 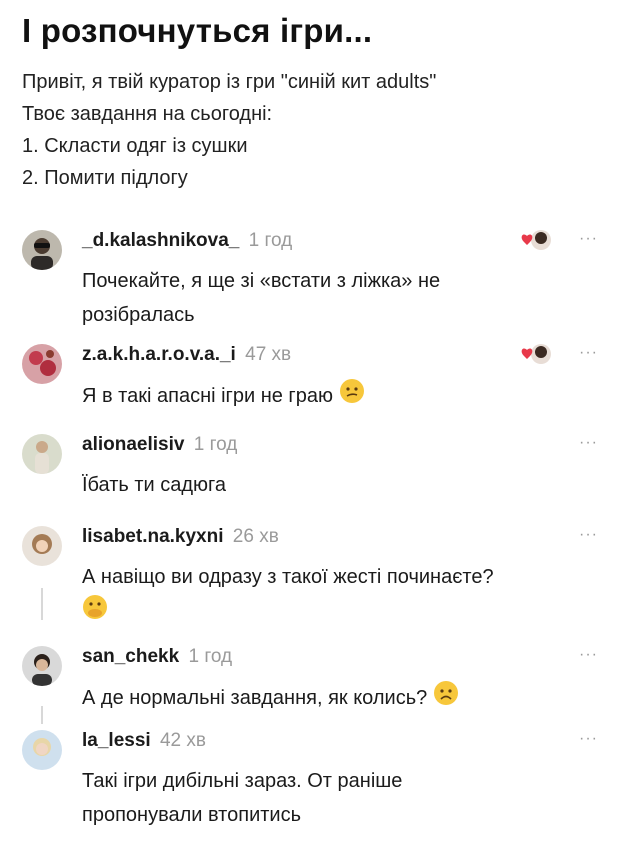 I want to click on post-line: Твоє завдання на сьогодні:, so click(x=147, y=114).